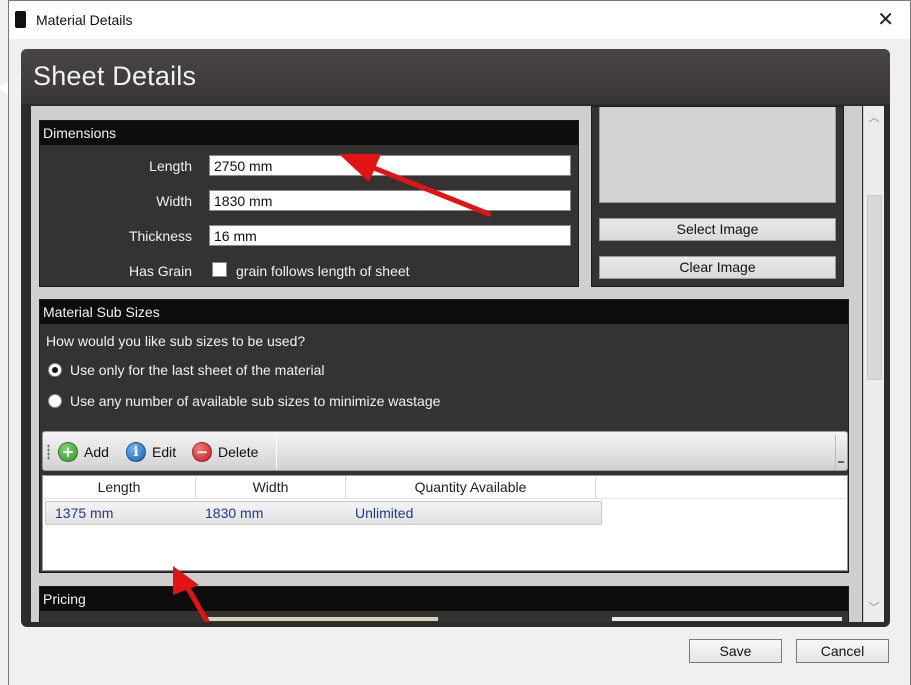 This screenshot has height=685, width=911. Describe the element at coordinates (68, 452) in the screenshot. I see `plus-circle-icon: +` at that location.